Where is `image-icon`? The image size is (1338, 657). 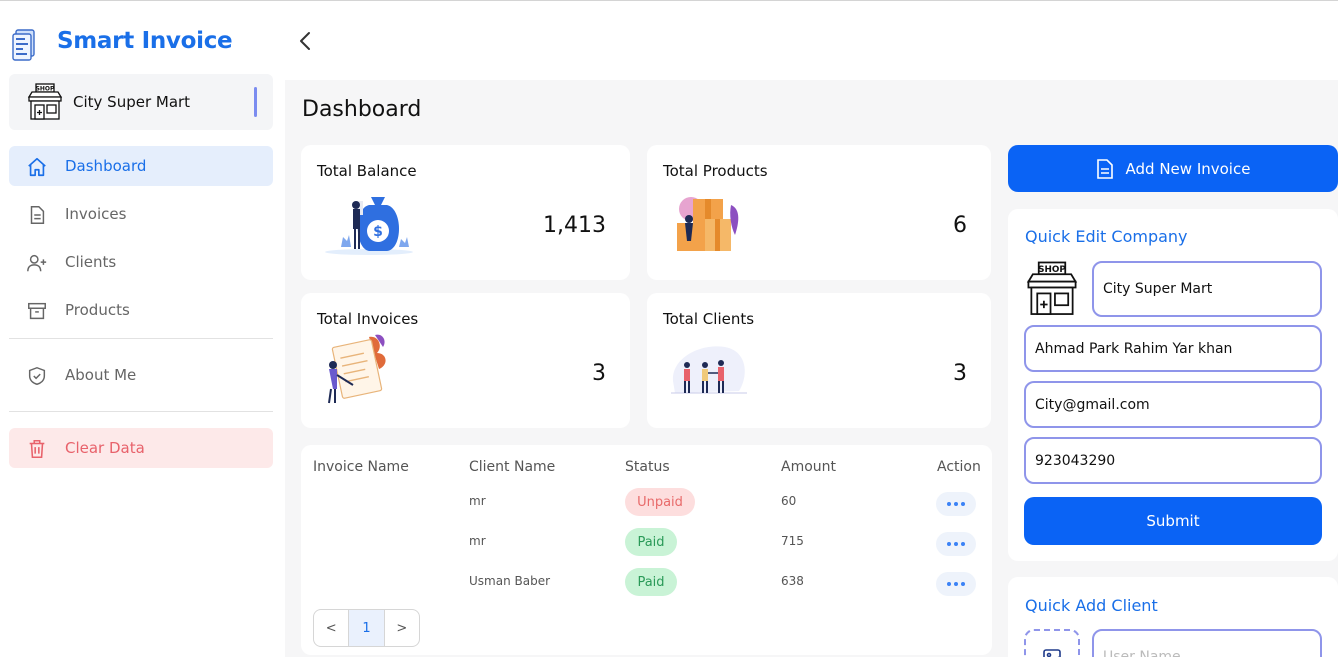 image-icon is located at coordinates (1052, 653).